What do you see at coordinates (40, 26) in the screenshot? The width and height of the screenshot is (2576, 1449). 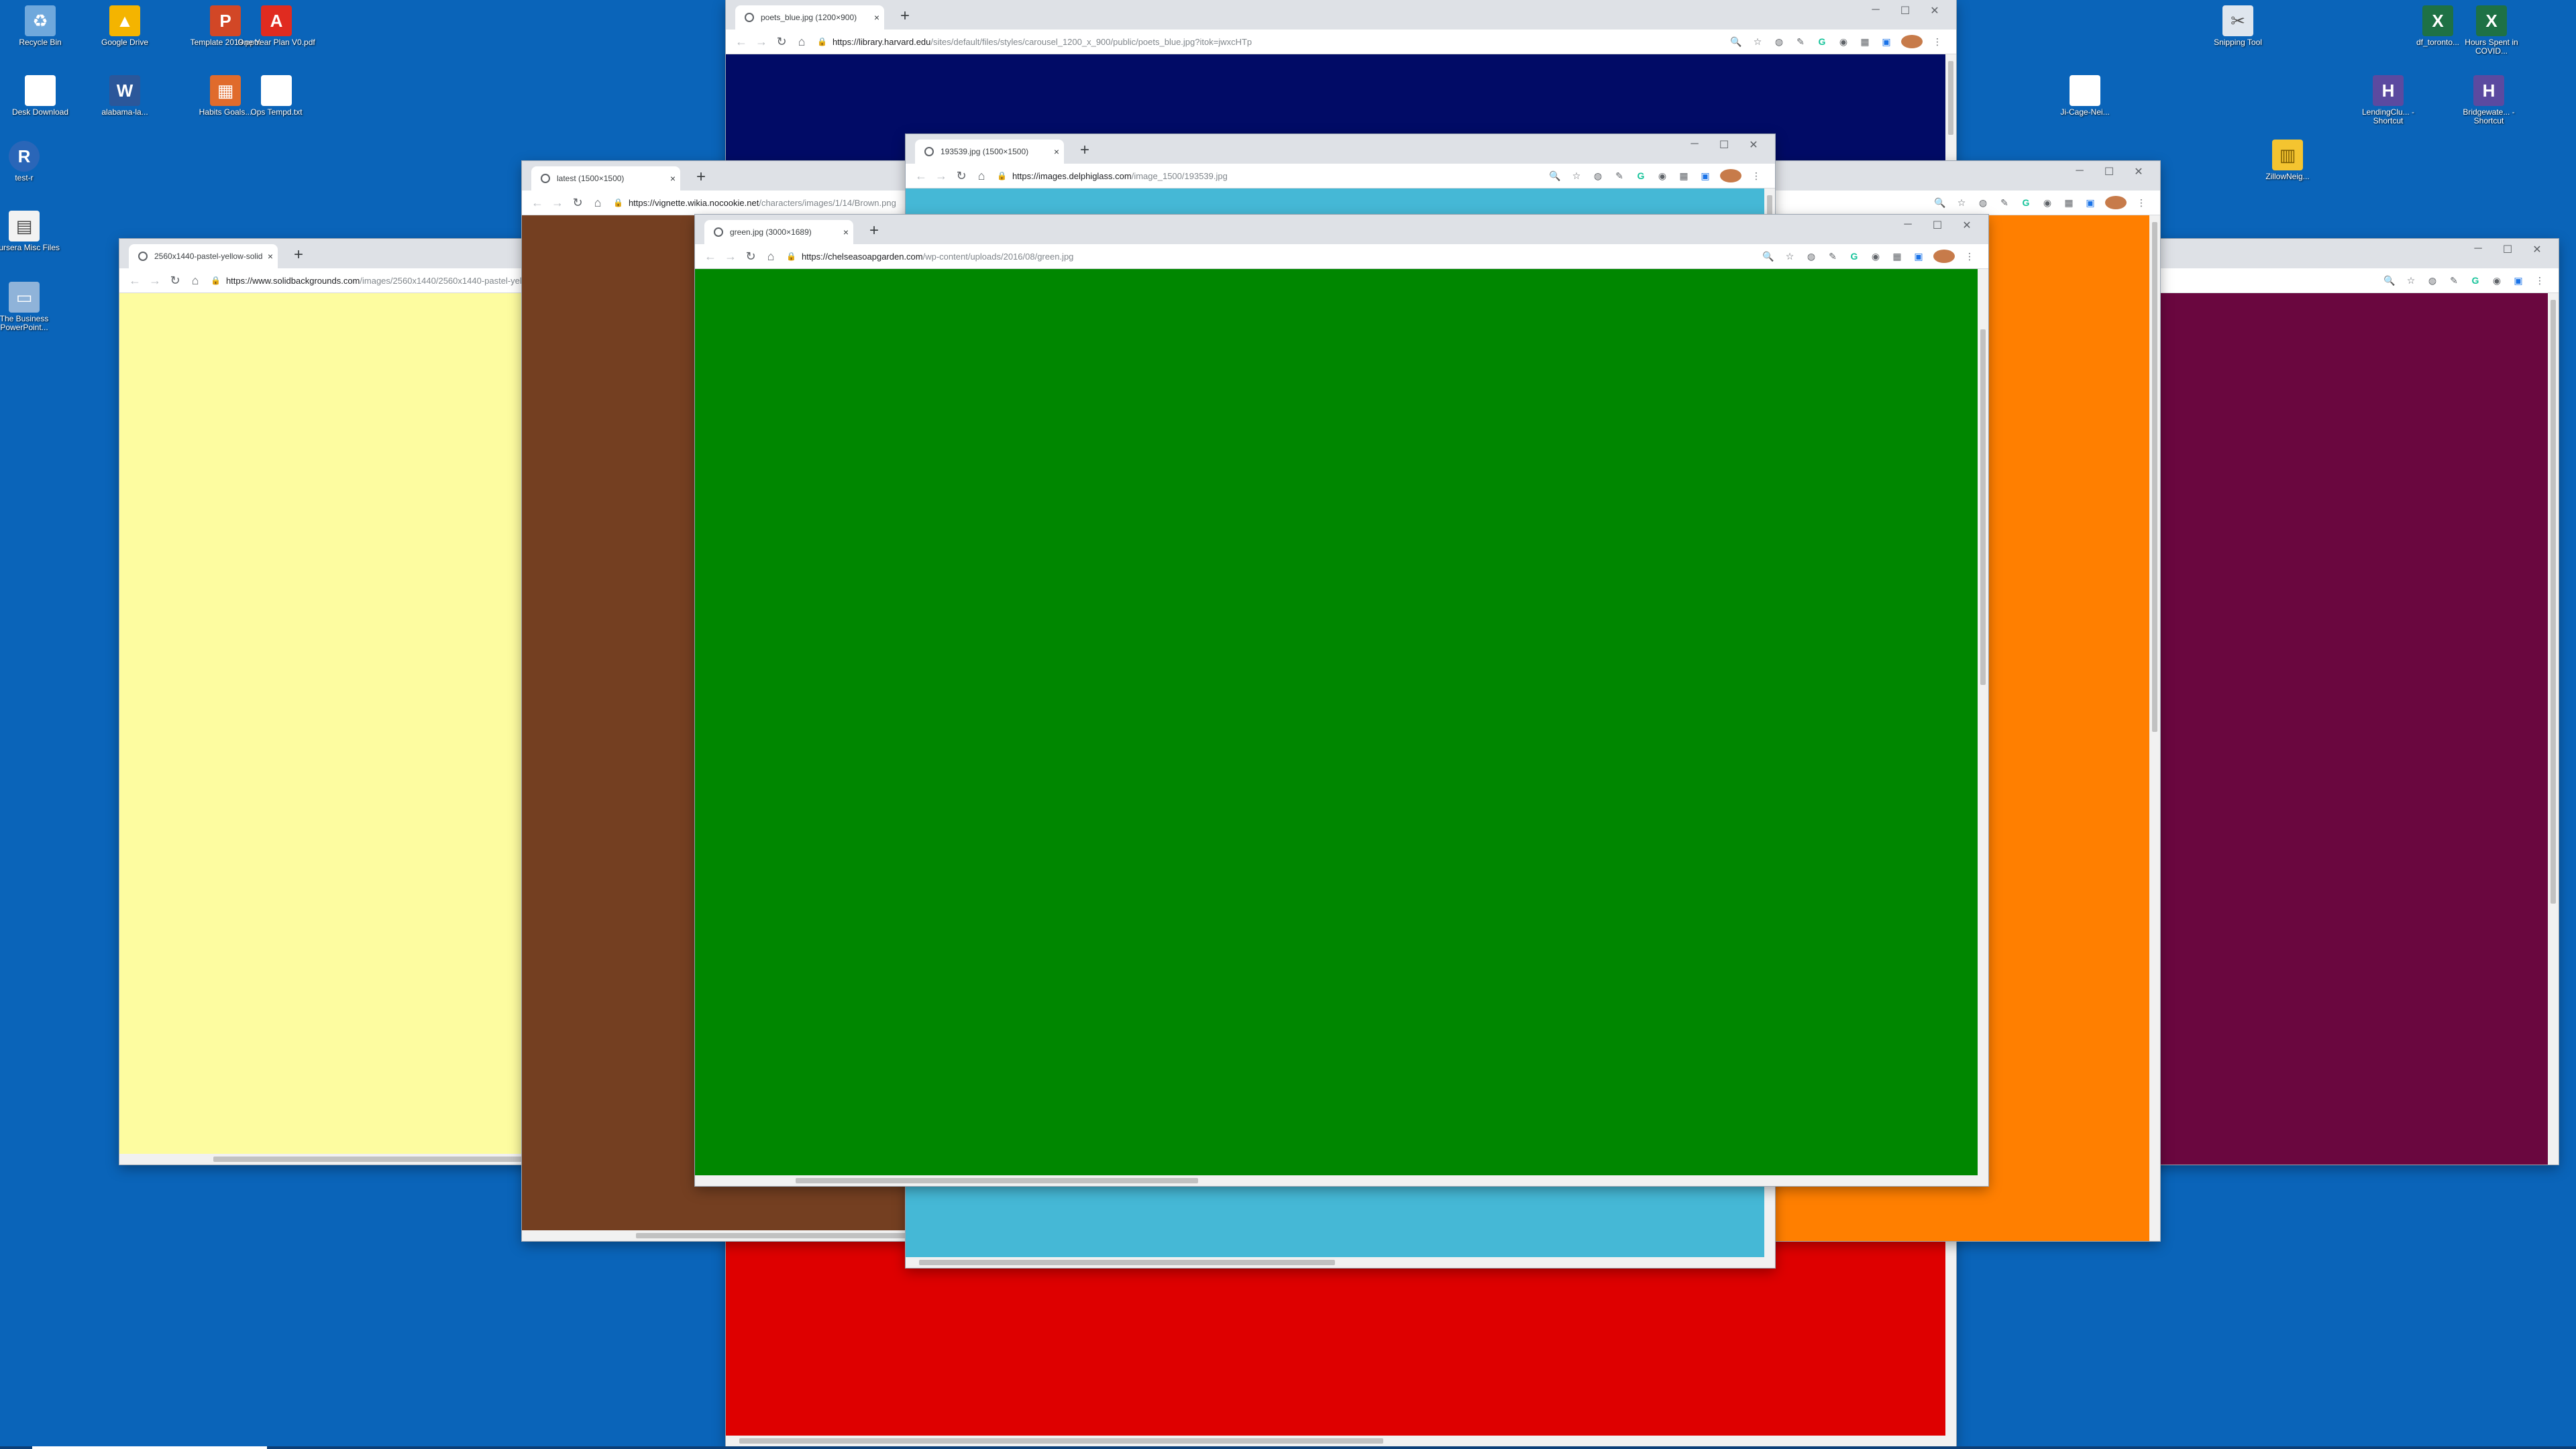 I see `desktop-icon-recycle-bin: ♻ Recycle Bin` at bounding box center [40, 26].